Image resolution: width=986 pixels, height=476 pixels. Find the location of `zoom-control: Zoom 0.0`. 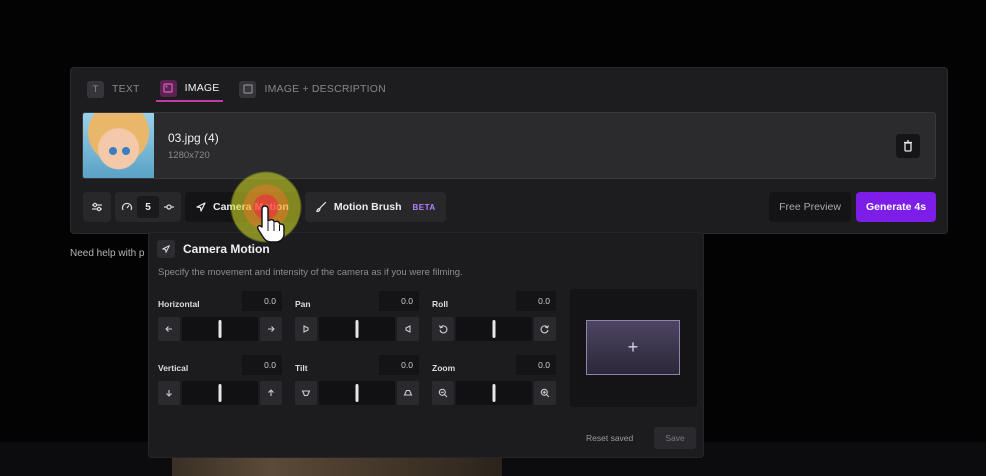

zoom-control: Zoom 0.0 is located at coordinates (494, 382).